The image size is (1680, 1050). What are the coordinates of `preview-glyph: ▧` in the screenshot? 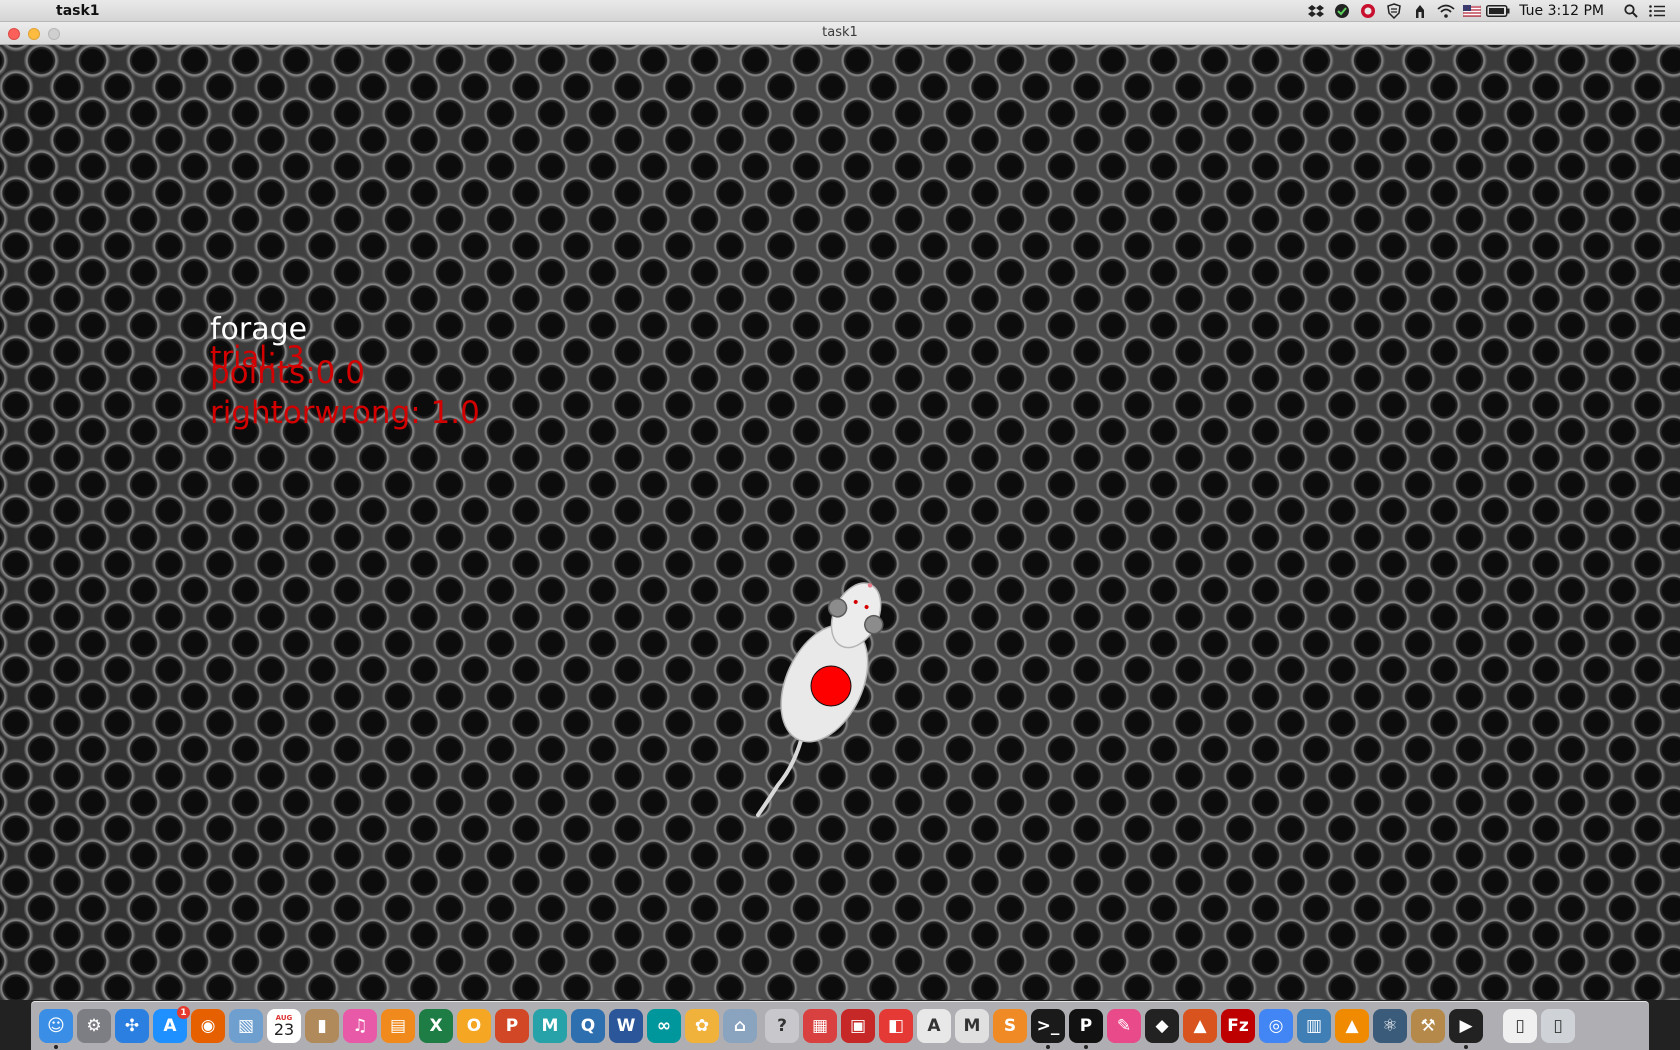 It's located at (246, 1026).